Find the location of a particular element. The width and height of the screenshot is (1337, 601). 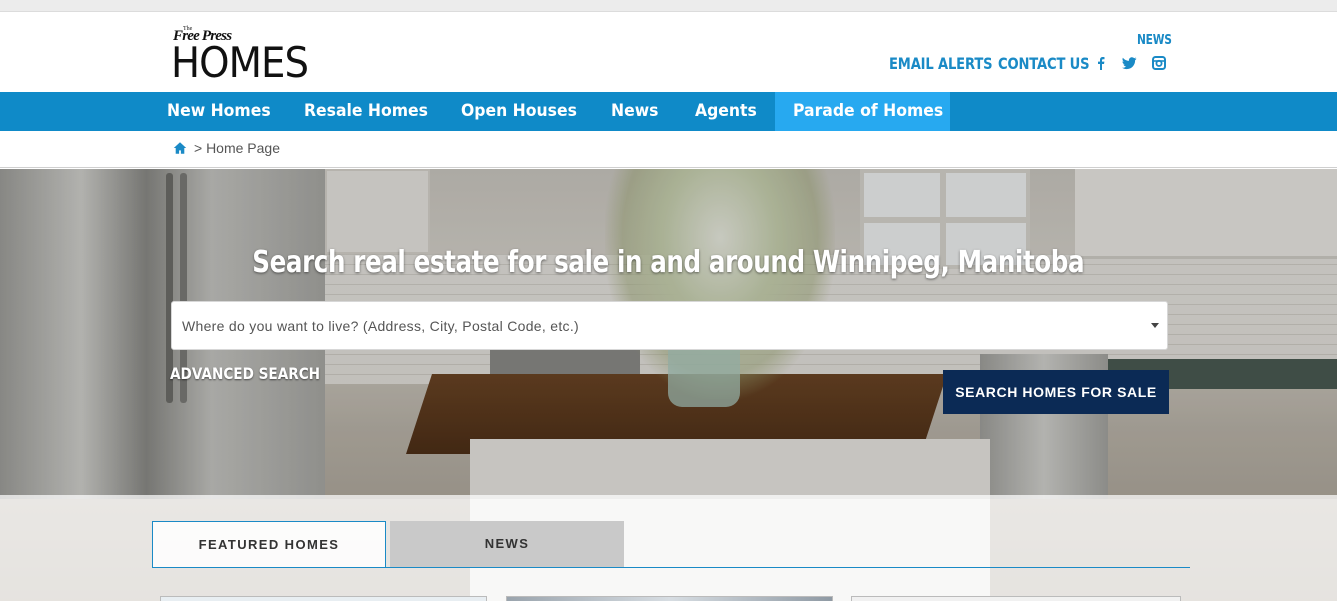

facebook-icon is located at coordinates (1101, 63).